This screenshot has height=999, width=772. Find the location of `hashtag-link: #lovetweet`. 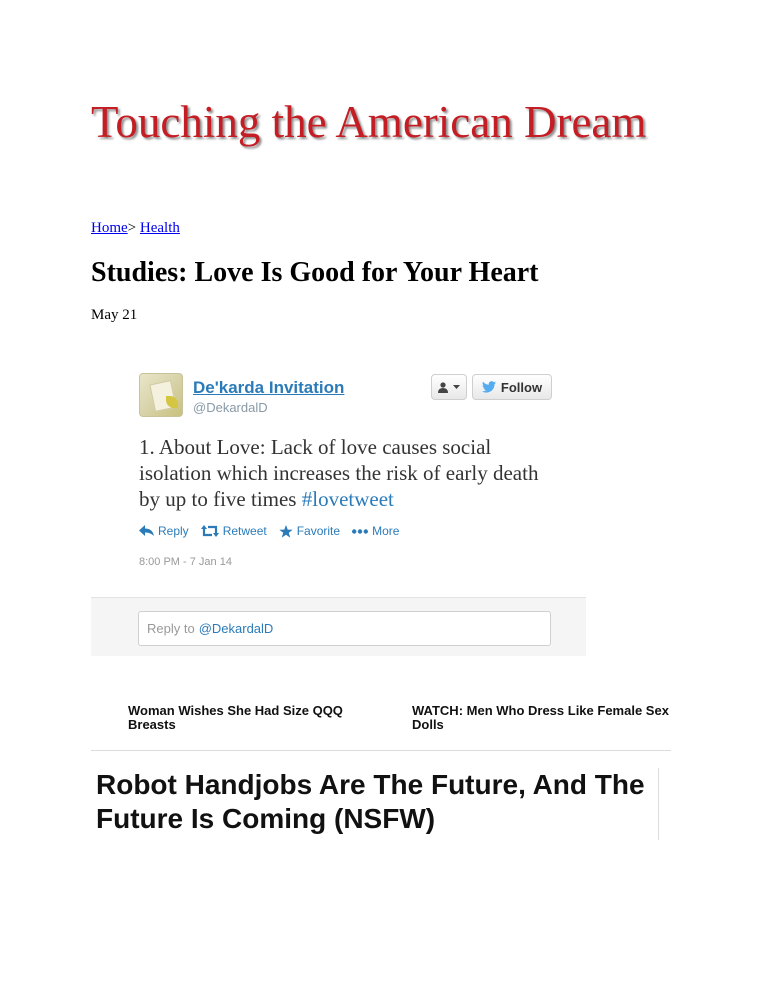

hashtag-link: #lovetweet is located at coordinates (348, 499).